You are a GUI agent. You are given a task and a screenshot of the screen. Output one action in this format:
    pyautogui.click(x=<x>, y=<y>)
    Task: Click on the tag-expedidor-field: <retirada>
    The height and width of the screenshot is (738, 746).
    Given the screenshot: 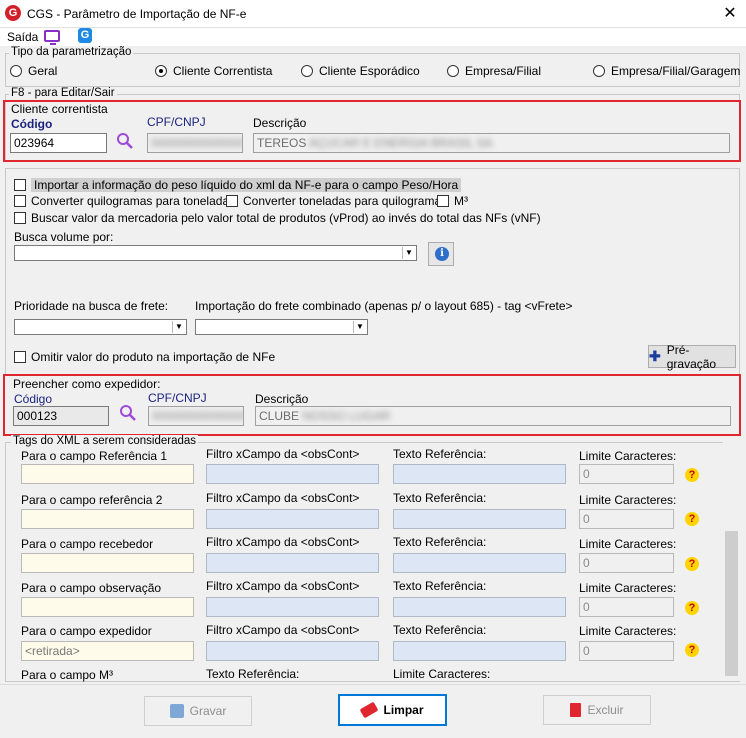 What is the action you would take?
    pyautogui.click(x=107, y=651)
    